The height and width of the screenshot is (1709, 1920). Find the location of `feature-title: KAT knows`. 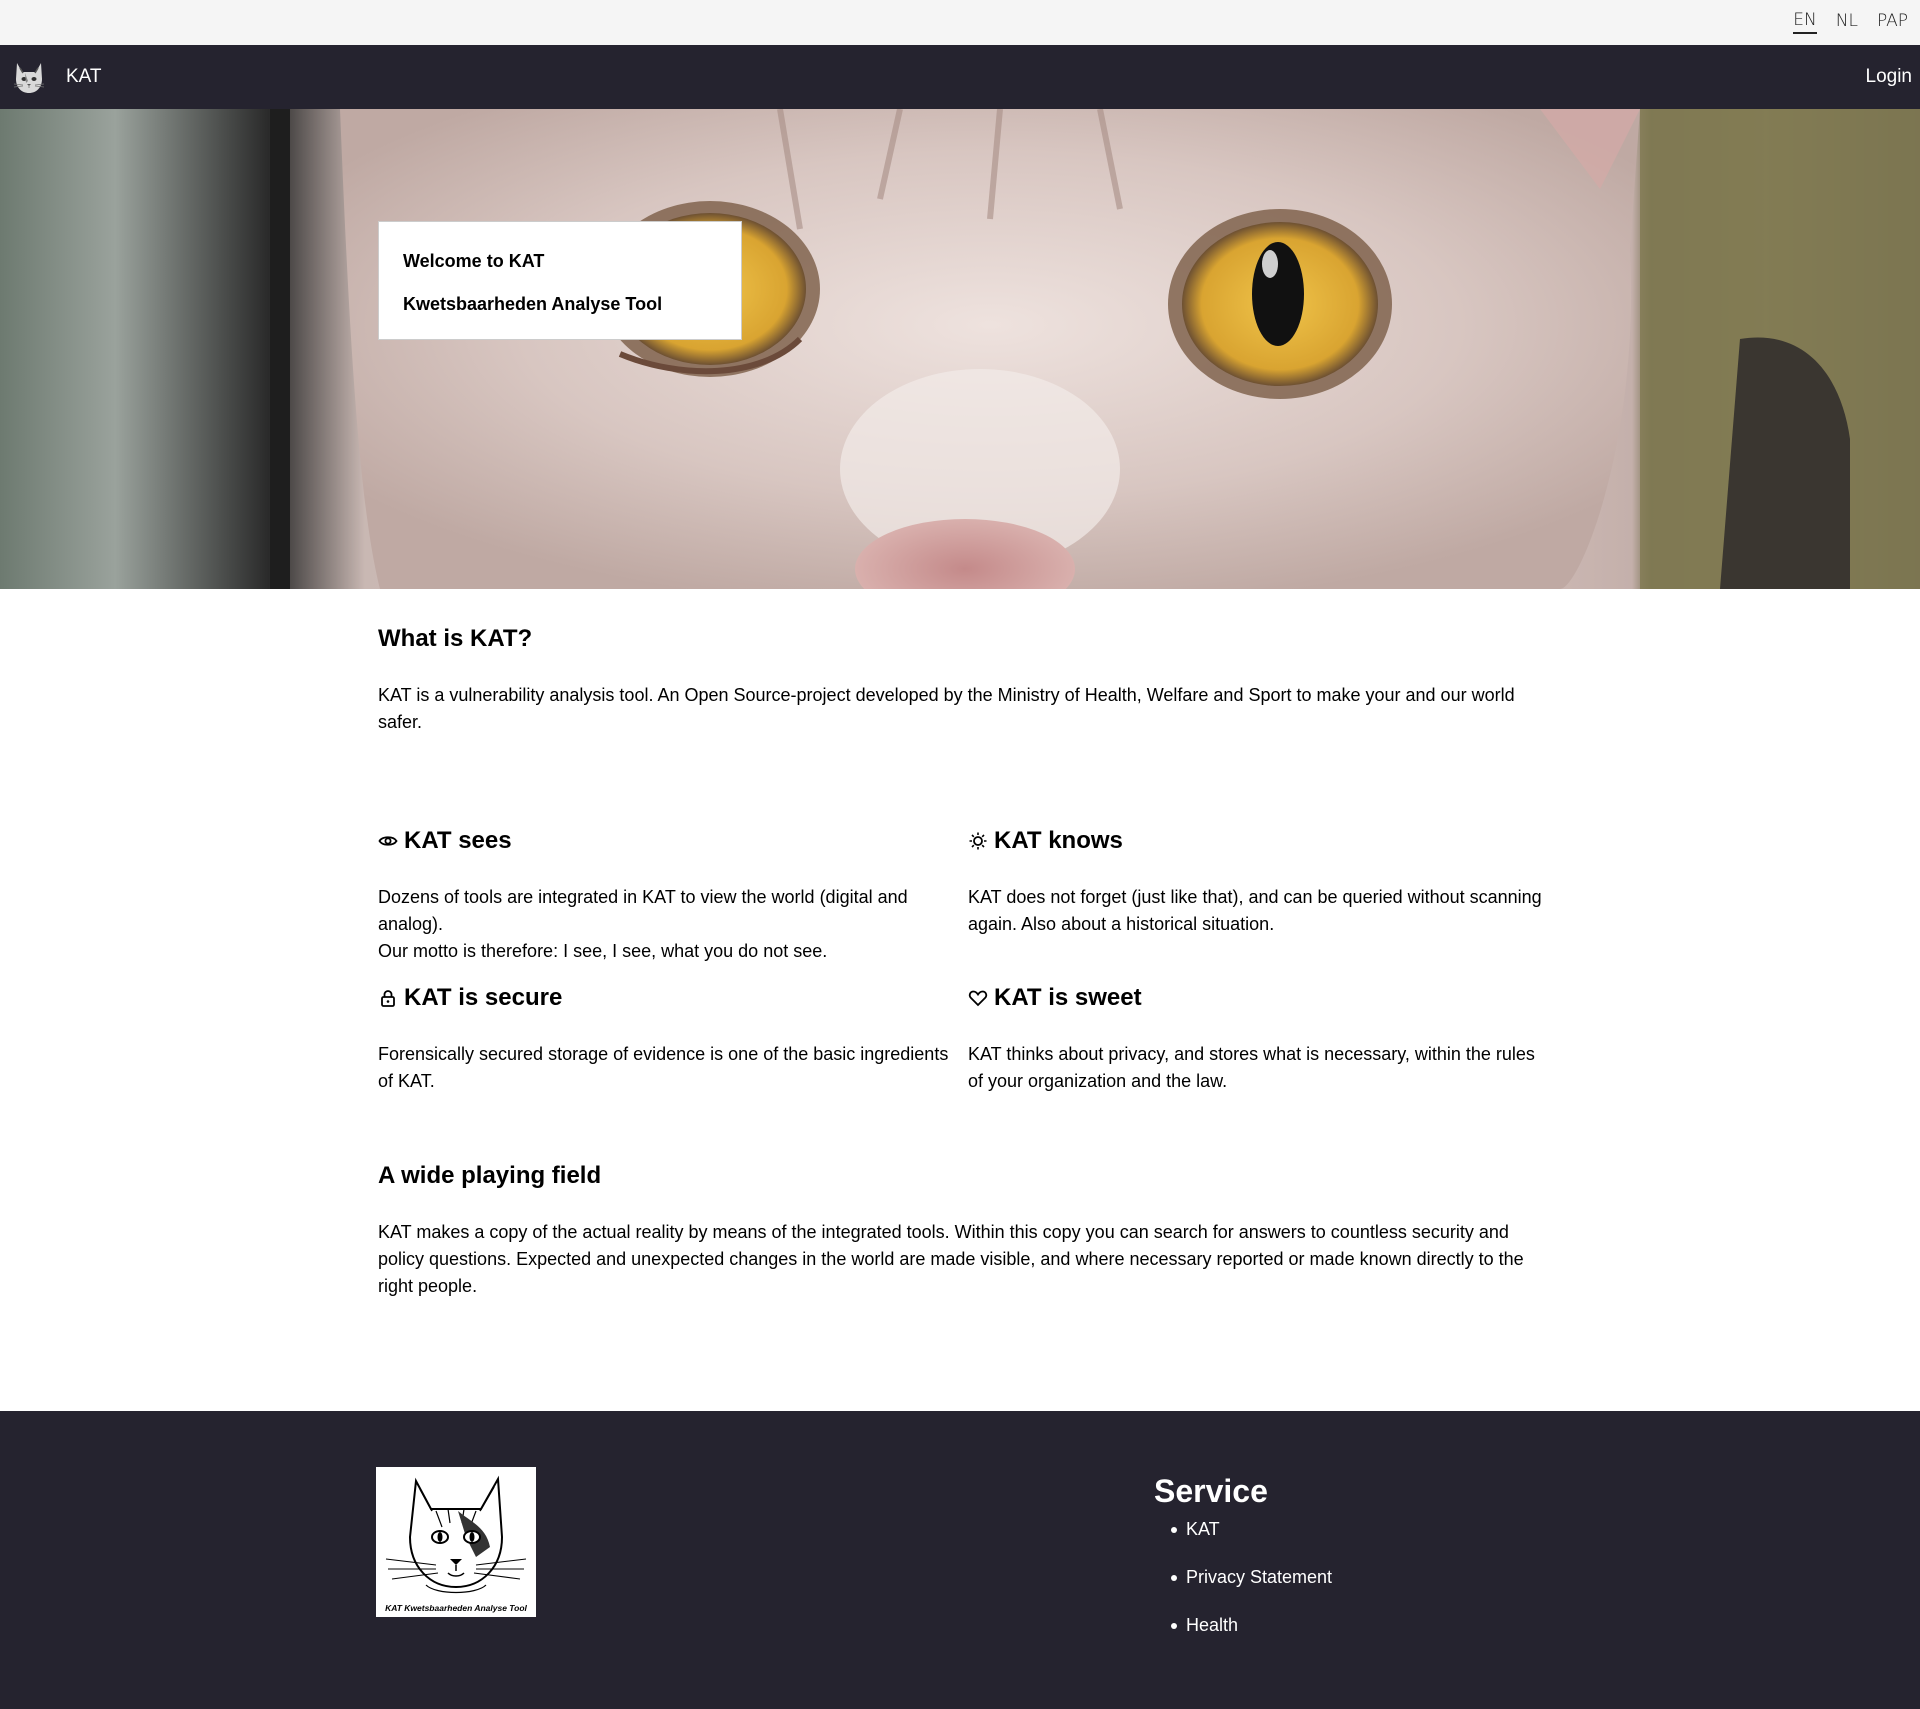

feature-title: KAT knows is located at coordinates (1058, 840).